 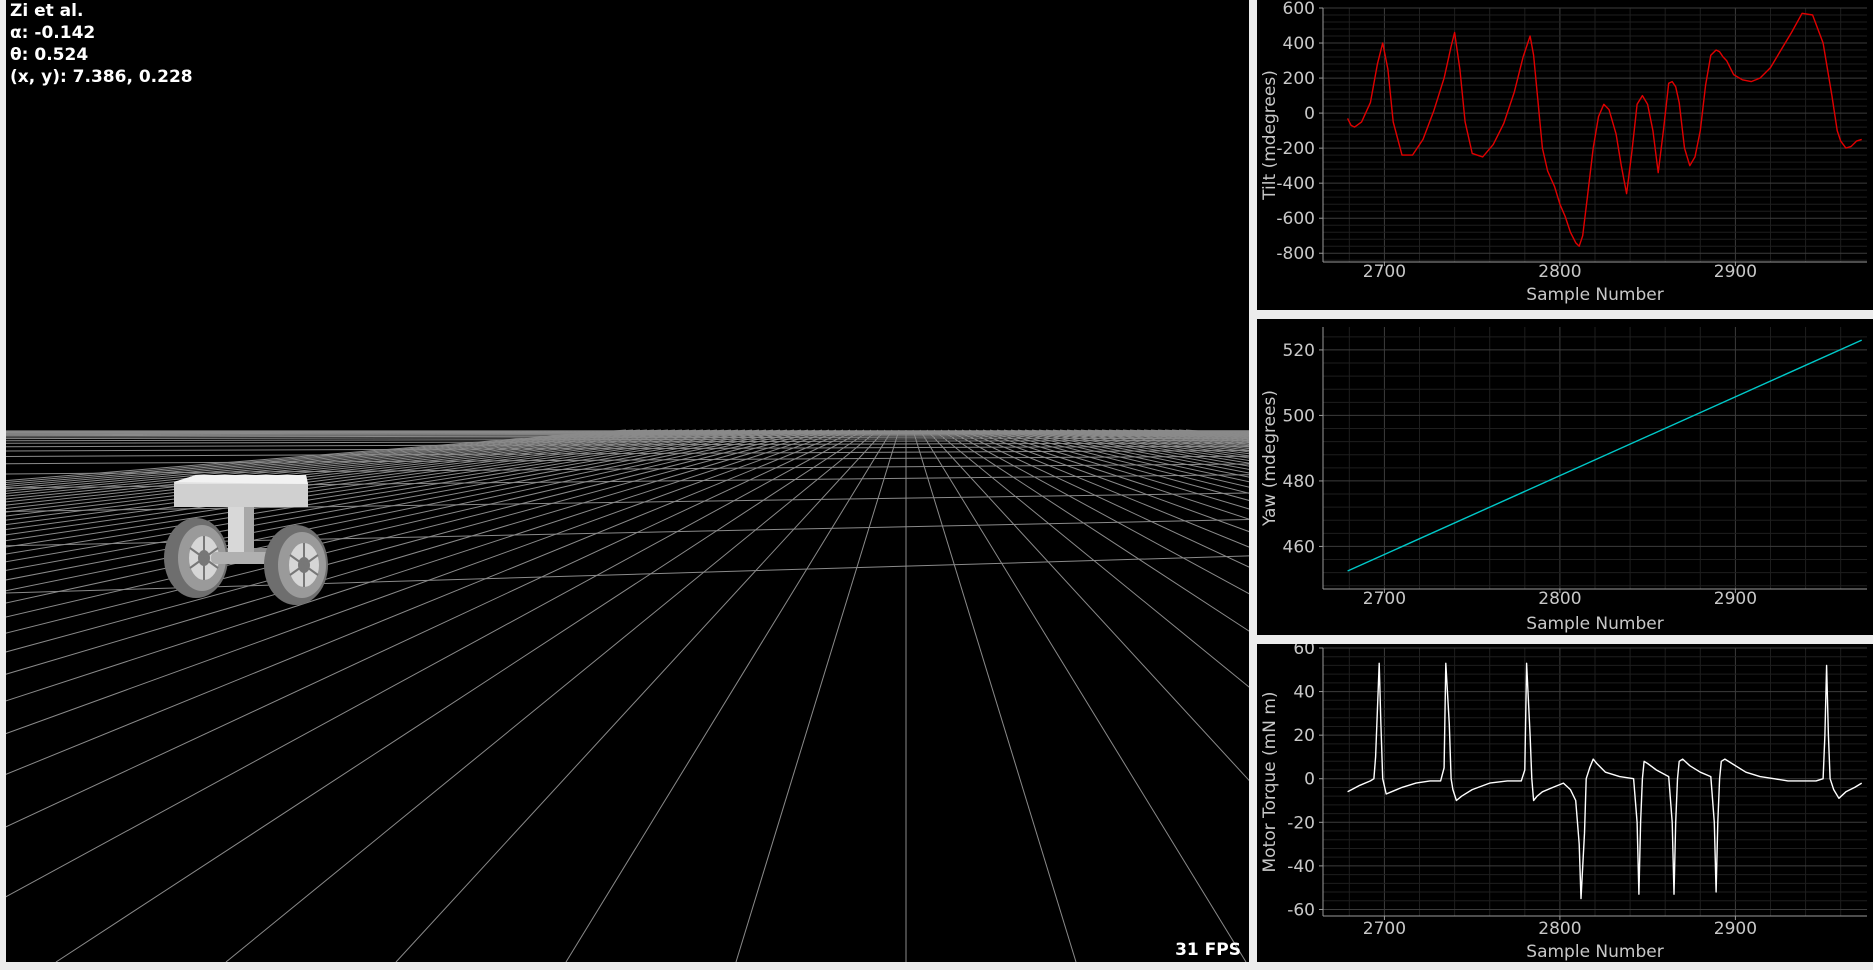 I want to click on alpha-readout: α: -0.142, so click(x=53, y=33).